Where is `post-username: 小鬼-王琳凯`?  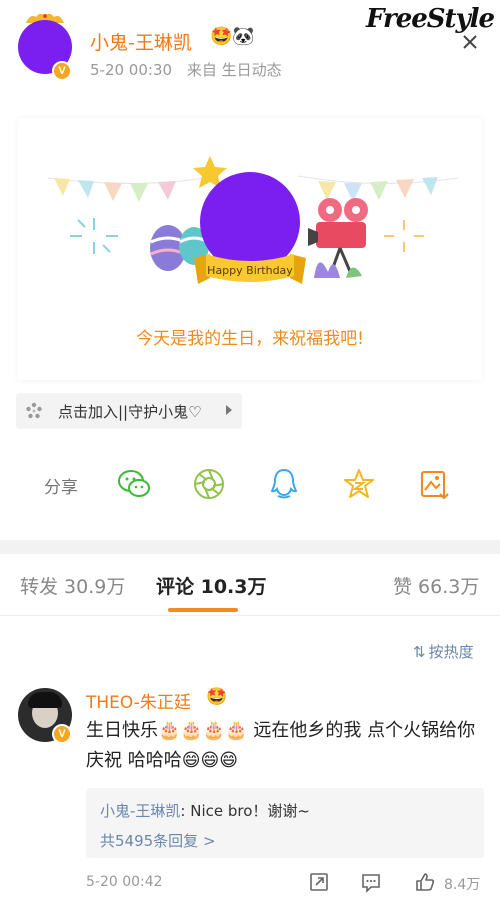 post-username: 小鬼-王琳凯 is located at coordinates (141, 41).